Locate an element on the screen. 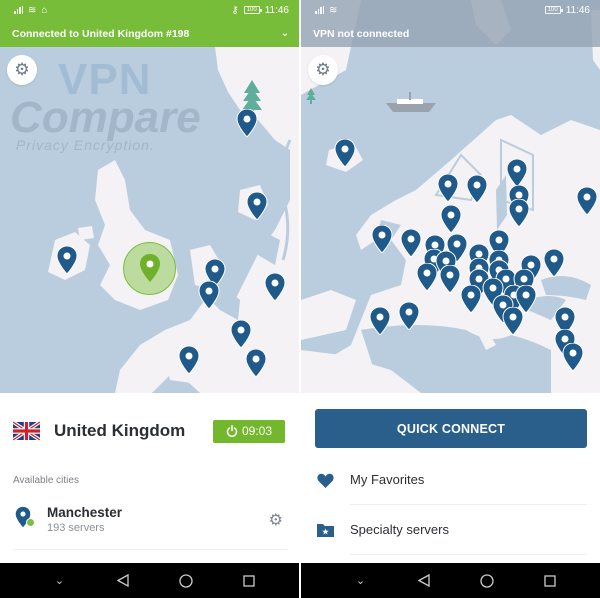 This screenshot has width=600, height=598. active-pin-icon is located at coordinates (150, 268).